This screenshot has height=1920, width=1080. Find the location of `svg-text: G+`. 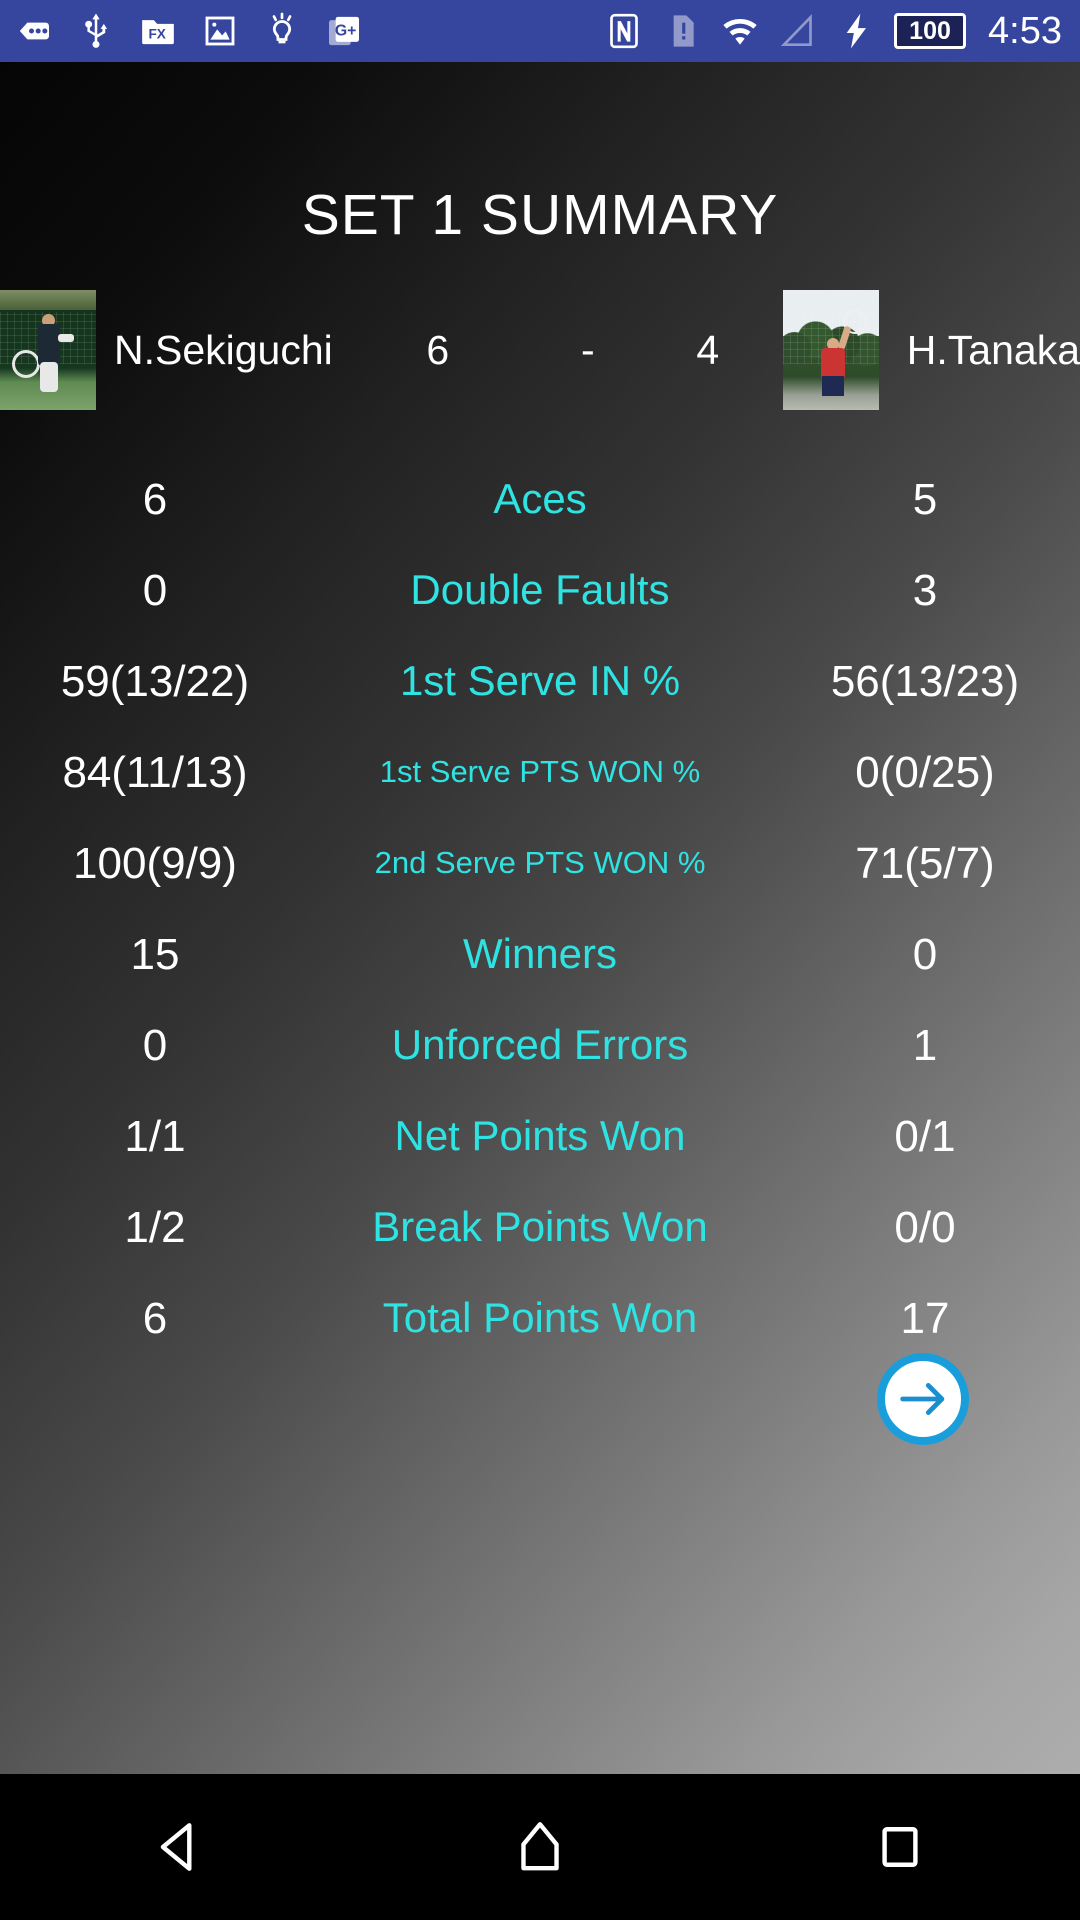

svg-text: G+ is located at coordinates (346, 30).